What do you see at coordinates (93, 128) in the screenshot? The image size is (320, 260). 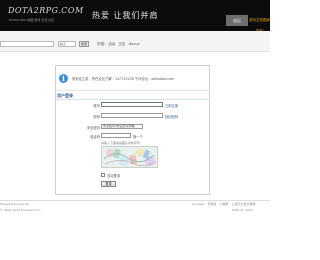 I see `security-question-label: 安全提问` at bounding box center [93, 128].